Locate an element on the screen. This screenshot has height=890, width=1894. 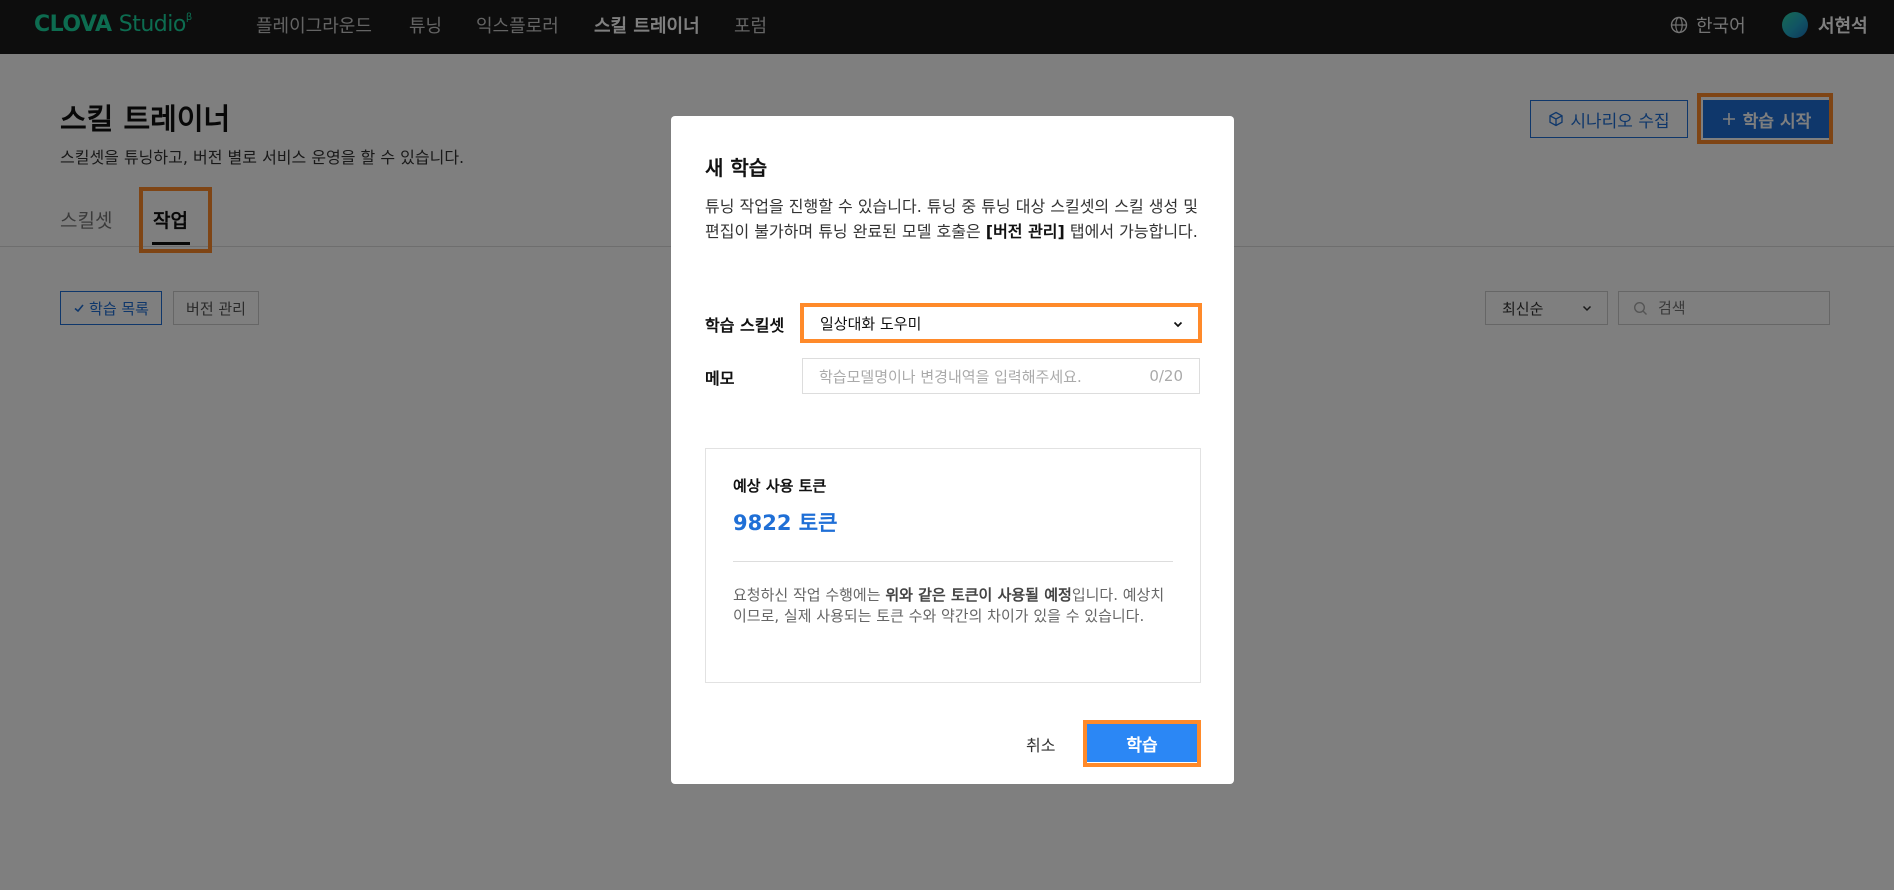
token-note-pre: 요청하신 작업 수행에는 is located at coordinates (809, 595).